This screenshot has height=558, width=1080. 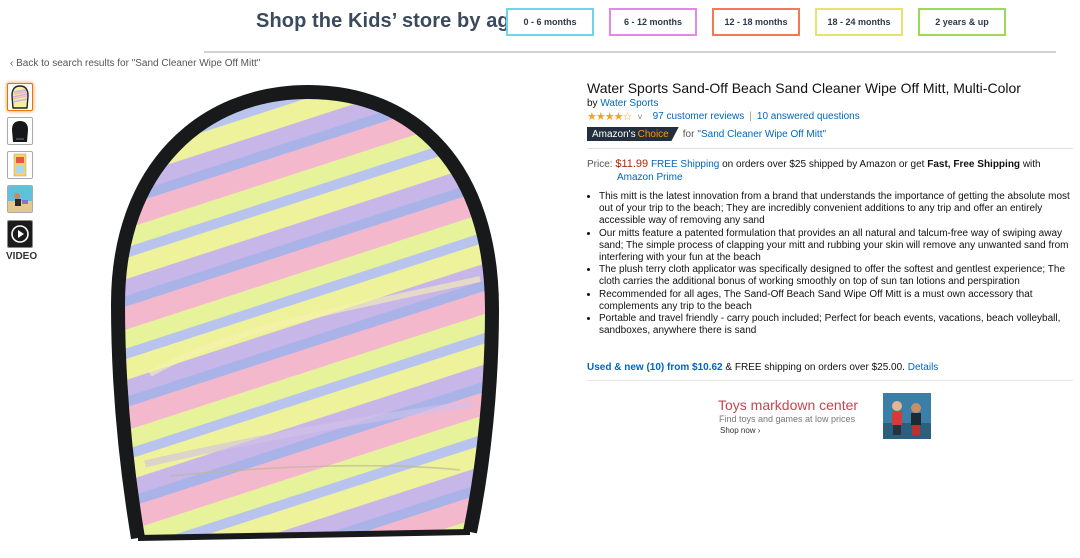 I want to click on customer-reviews-link: 97 customer reviews, so click(x=699, y=116).